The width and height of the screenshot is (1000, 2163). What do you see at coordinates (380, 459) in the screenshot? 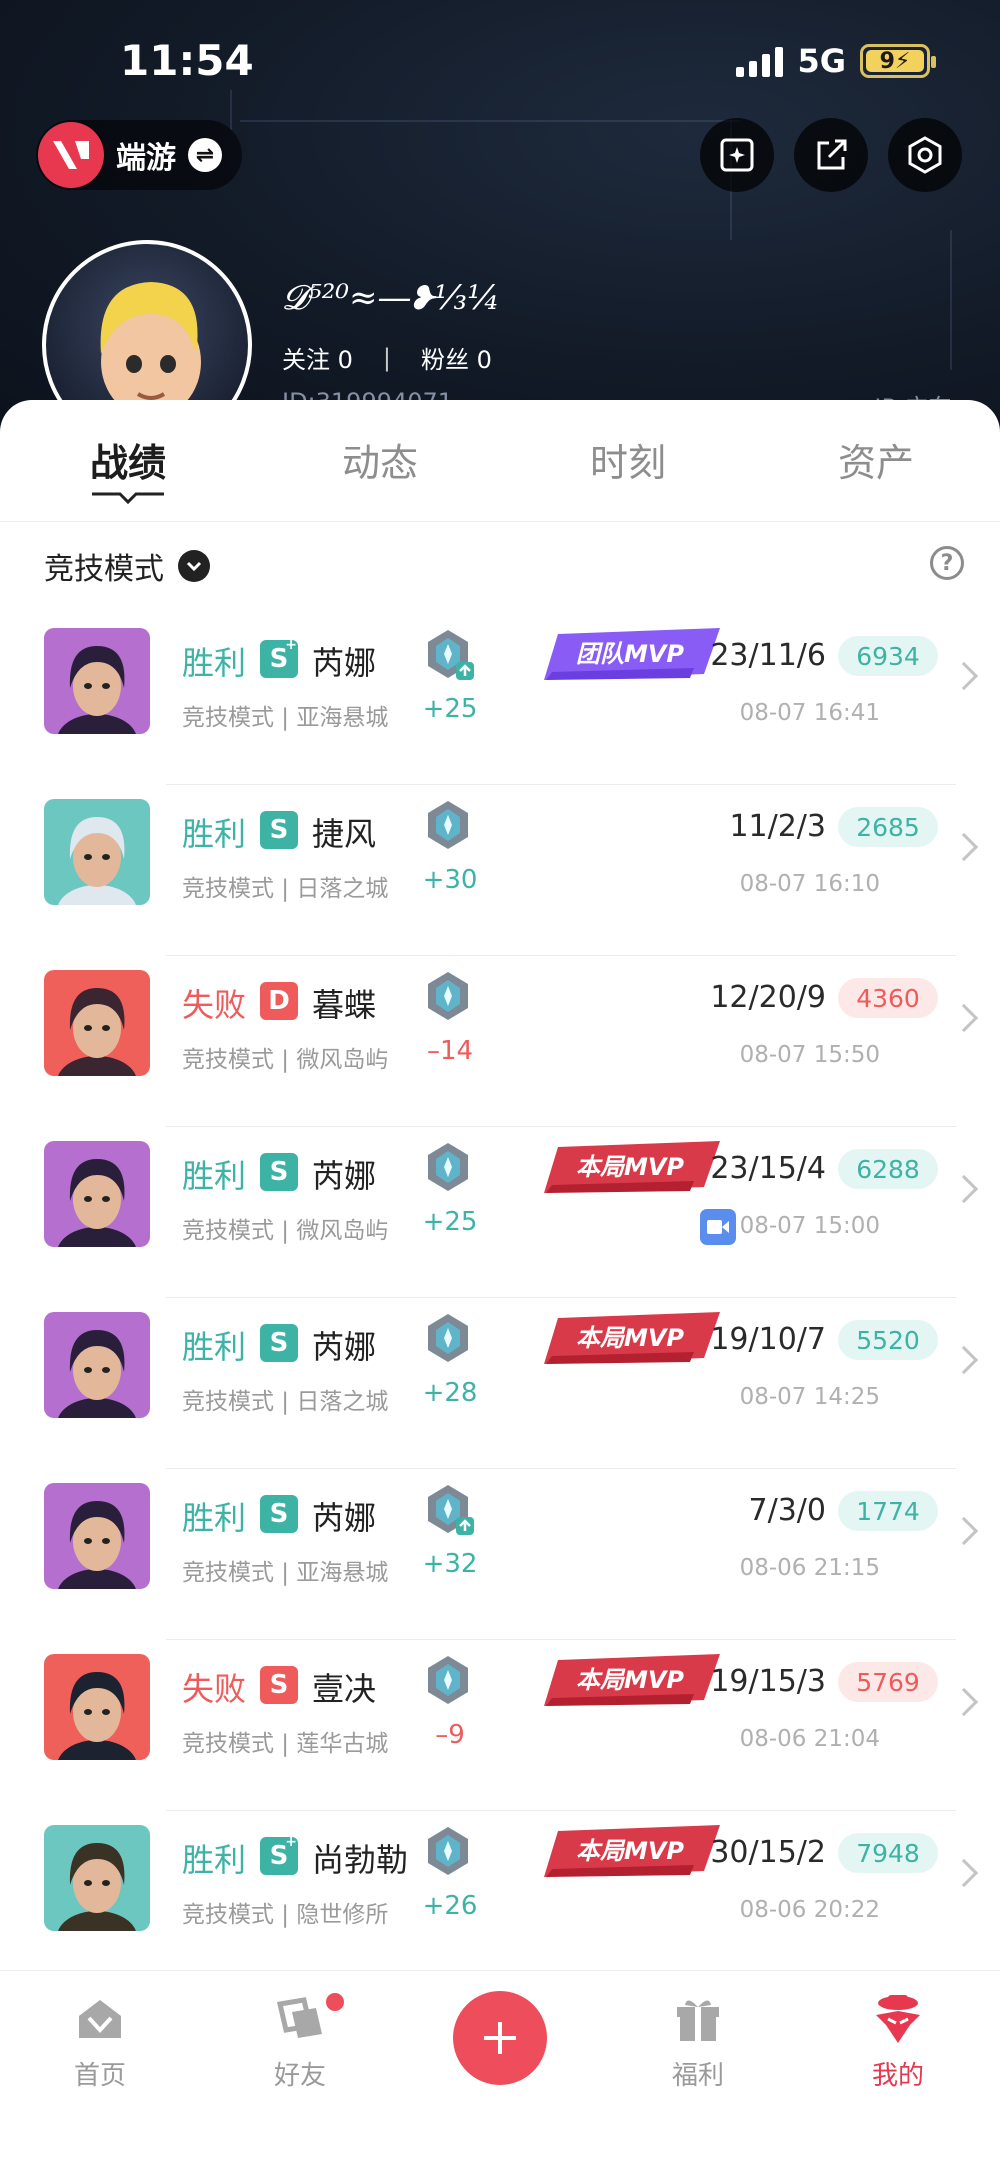
I see `tab-feed: 动态` at bounding box center [380, 459].